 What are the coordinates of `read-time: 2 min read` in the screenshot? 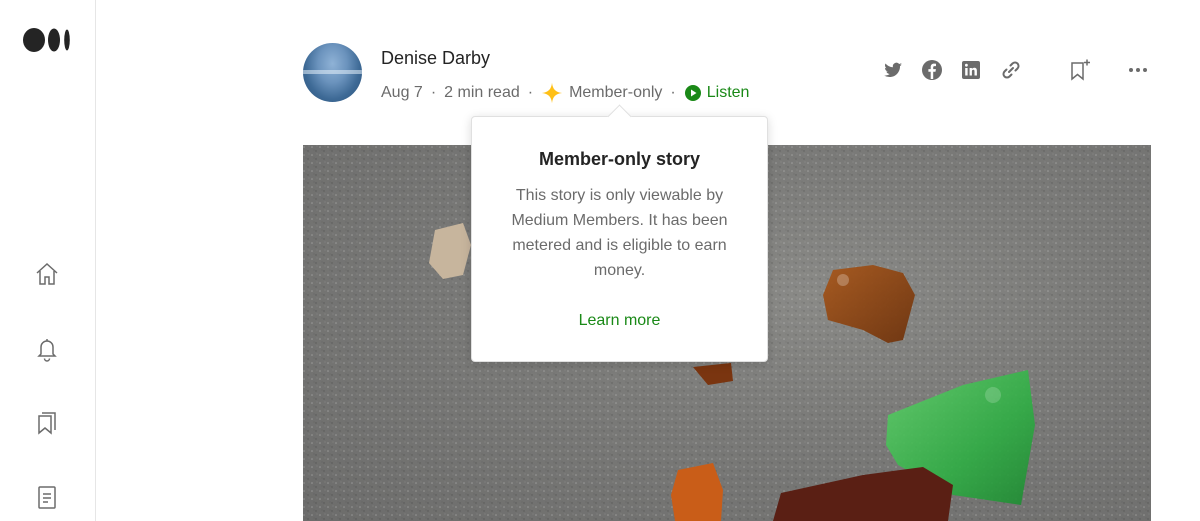 It's located at (482, 92).